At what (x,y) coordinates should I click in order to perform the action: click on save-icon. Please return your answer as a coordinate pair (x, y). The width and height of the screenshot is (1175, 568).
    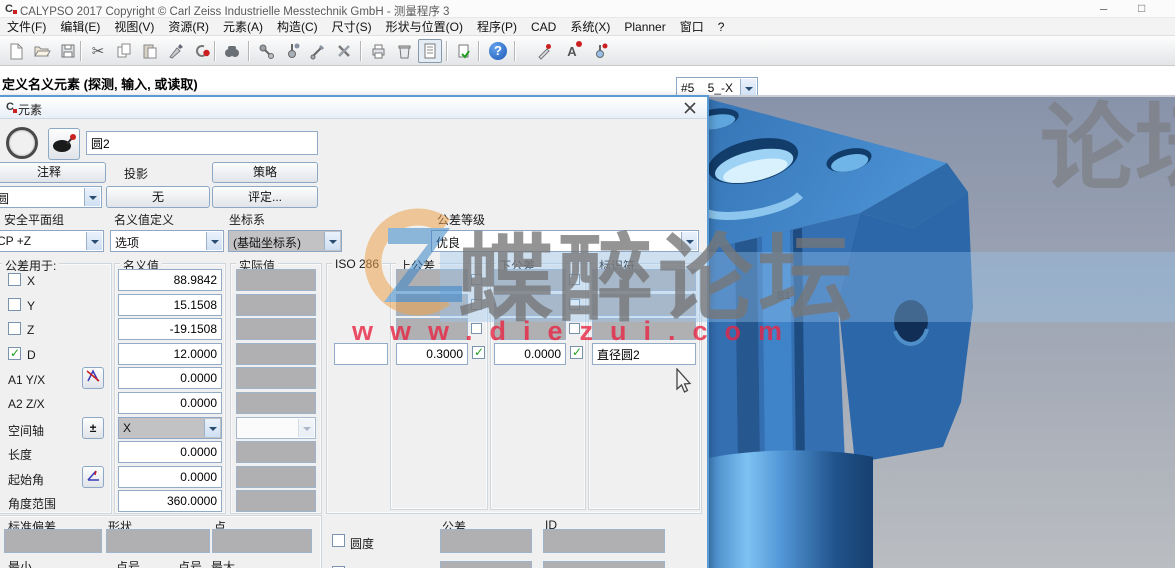
    Looking at the image, I should click on (68, 51).